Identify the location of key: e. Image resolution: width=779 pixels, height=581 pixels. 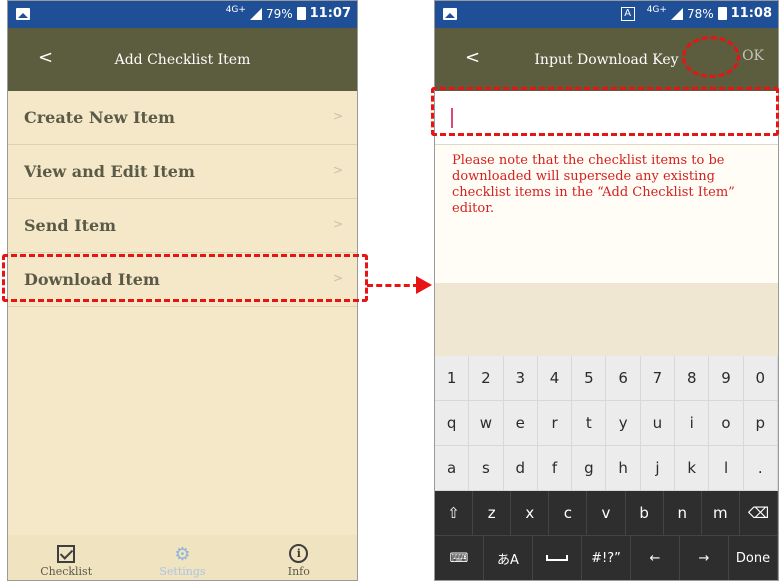
(521, 423).